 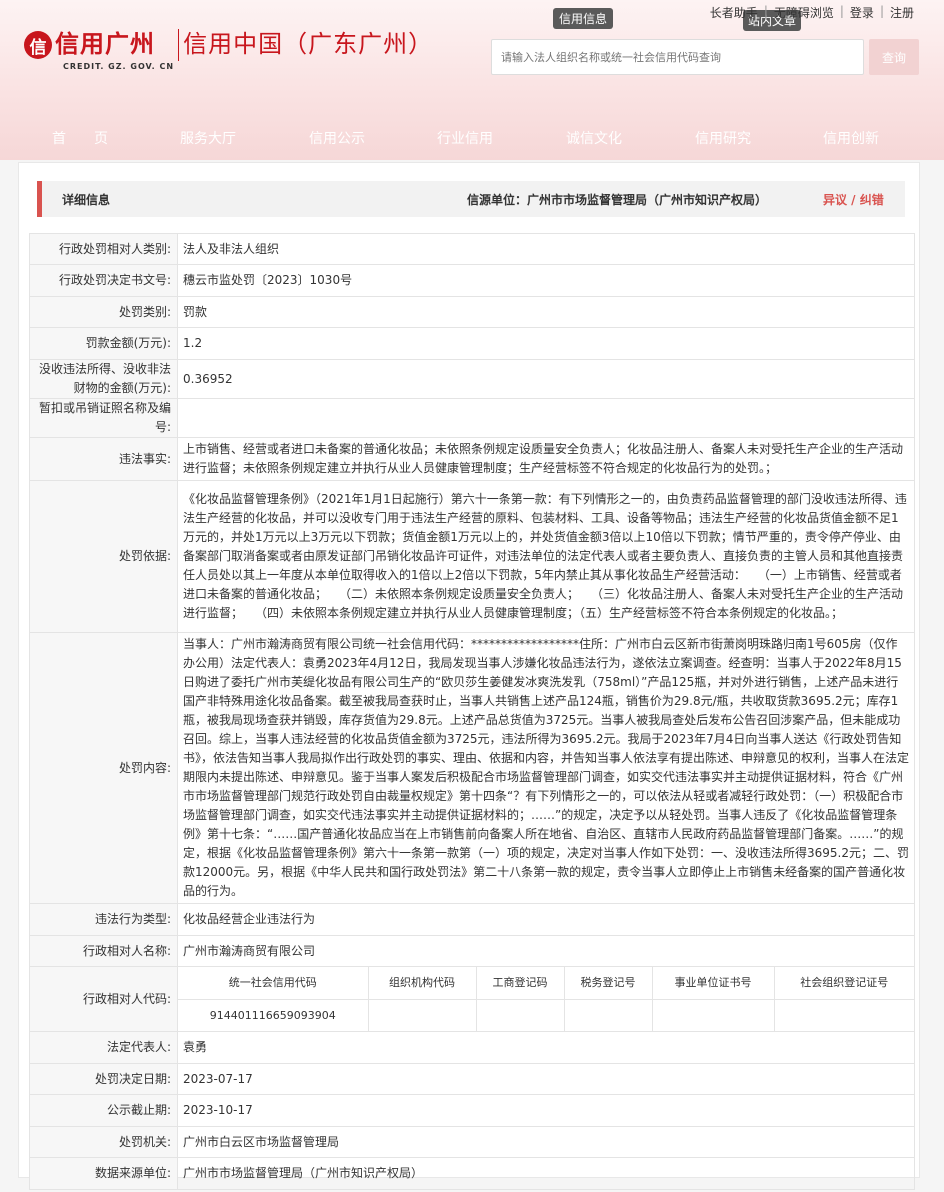 What do you see at coordinates (583, 18) in the screenshot?
I see `tab-credit-info: 信用信息` at bounding box center [583, 18].